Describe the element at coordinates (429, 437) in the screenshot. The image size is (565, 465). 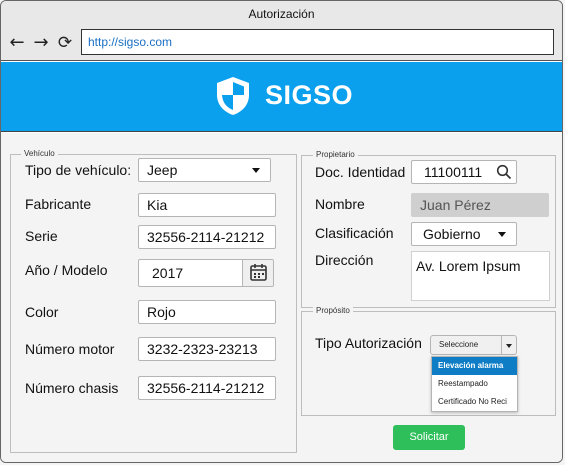
I see `submit-button: Solicitar` at that location.